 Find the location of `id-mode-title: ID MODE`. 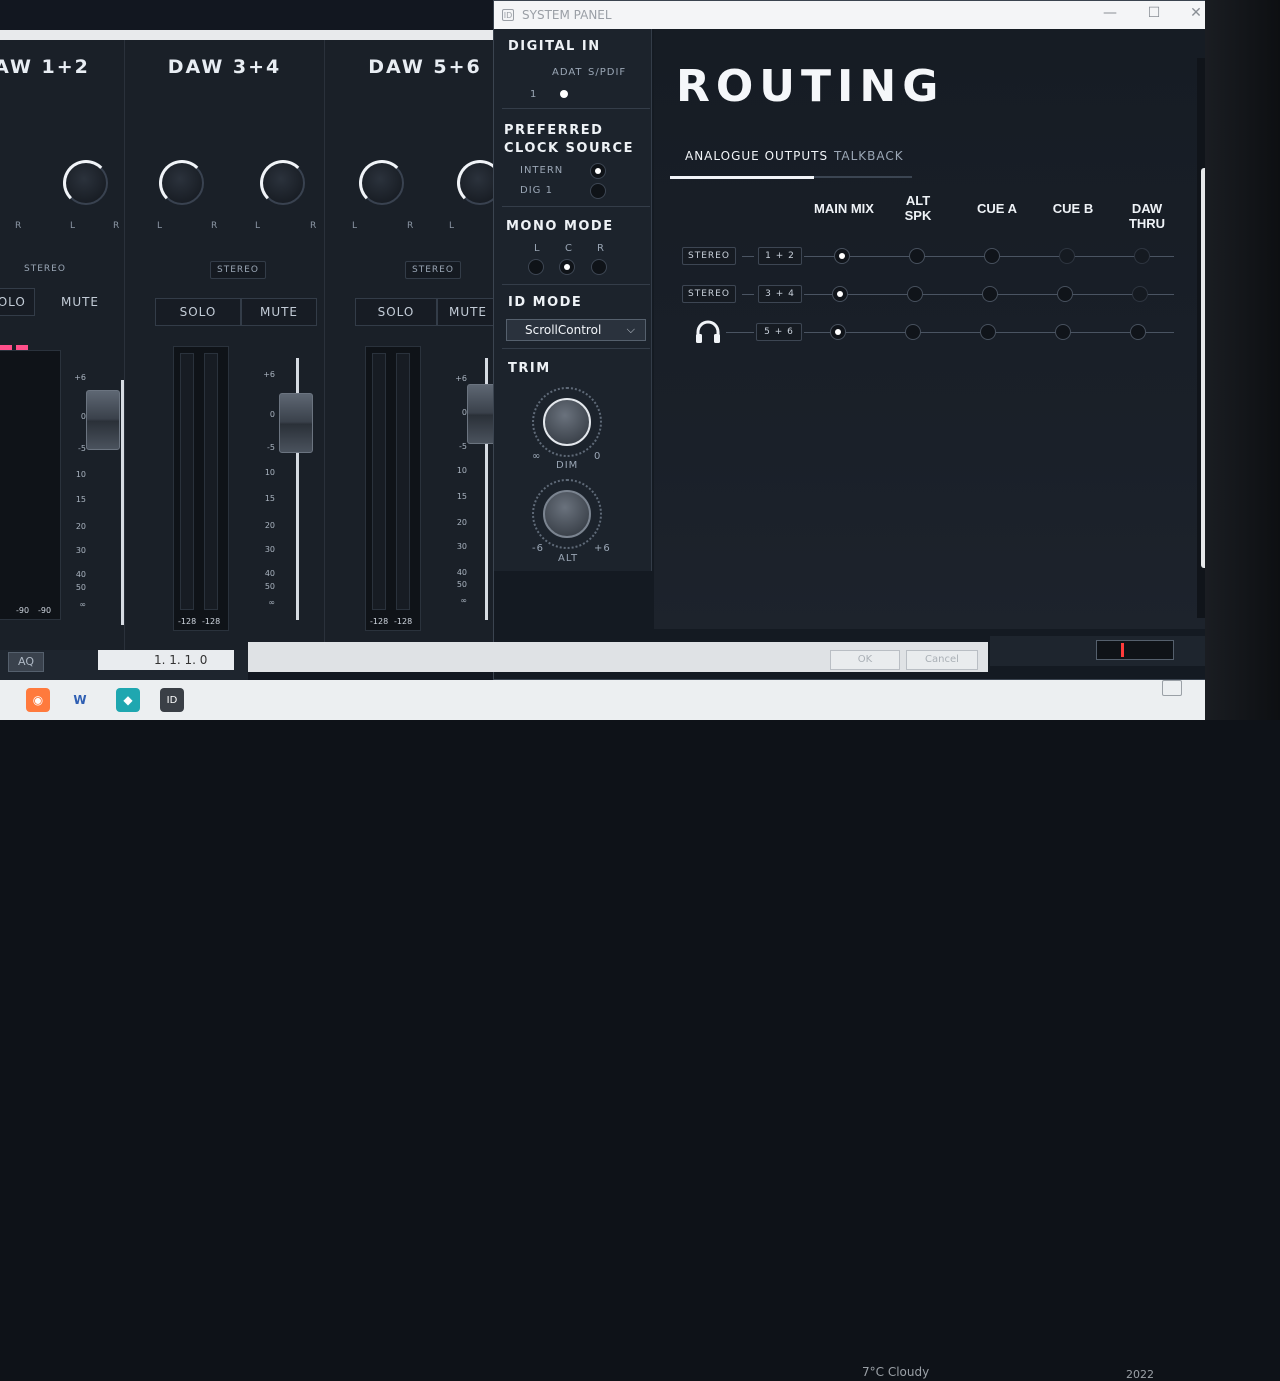

id-mode-title: ID MODE is located at coordinates (545, 302).